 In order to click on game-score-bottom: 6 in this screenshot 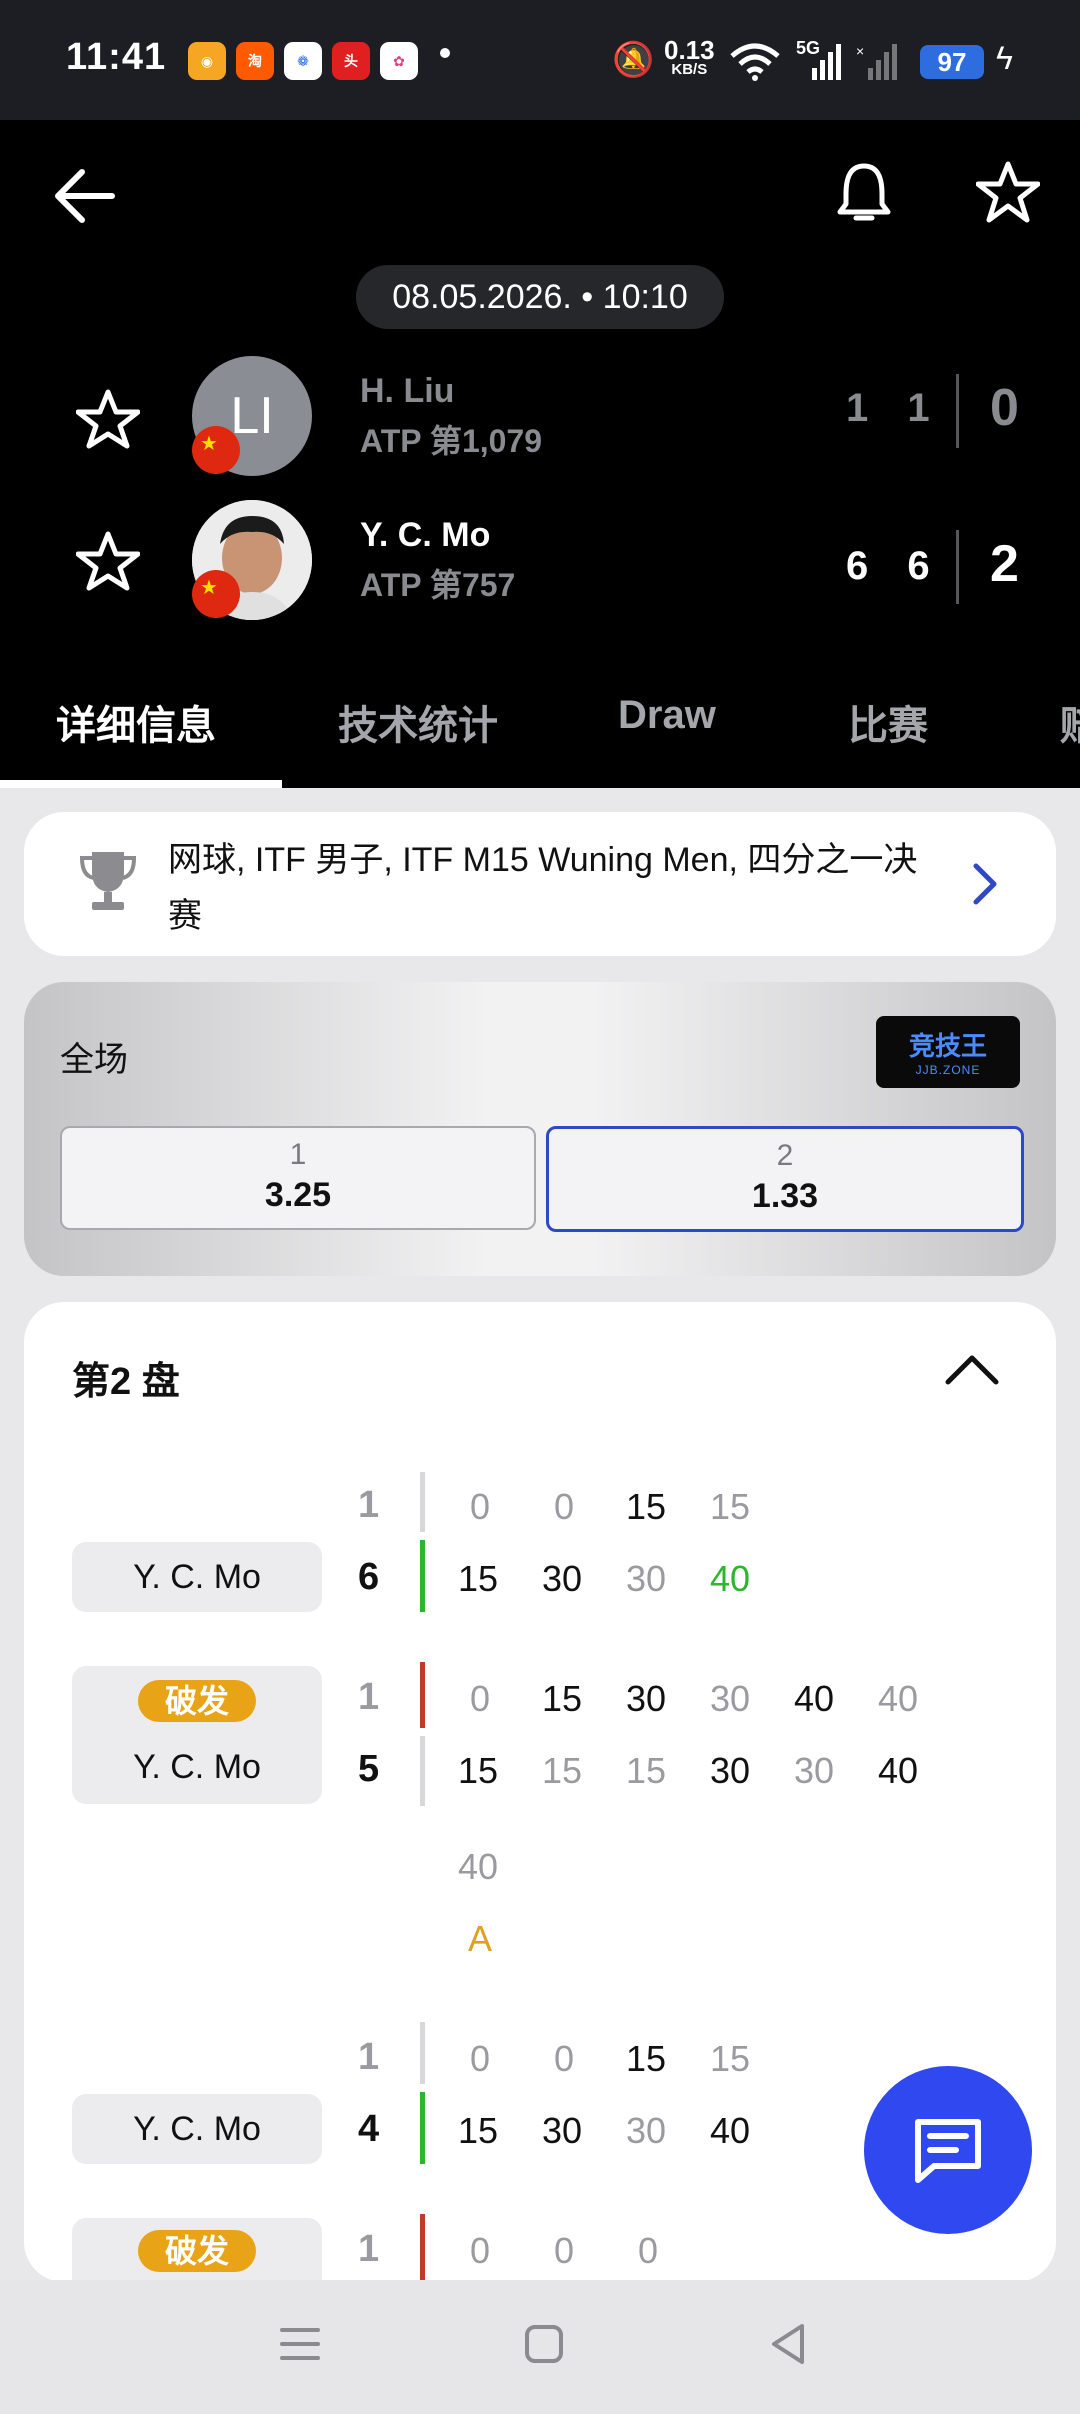, I will do `click(369, 1577)`.